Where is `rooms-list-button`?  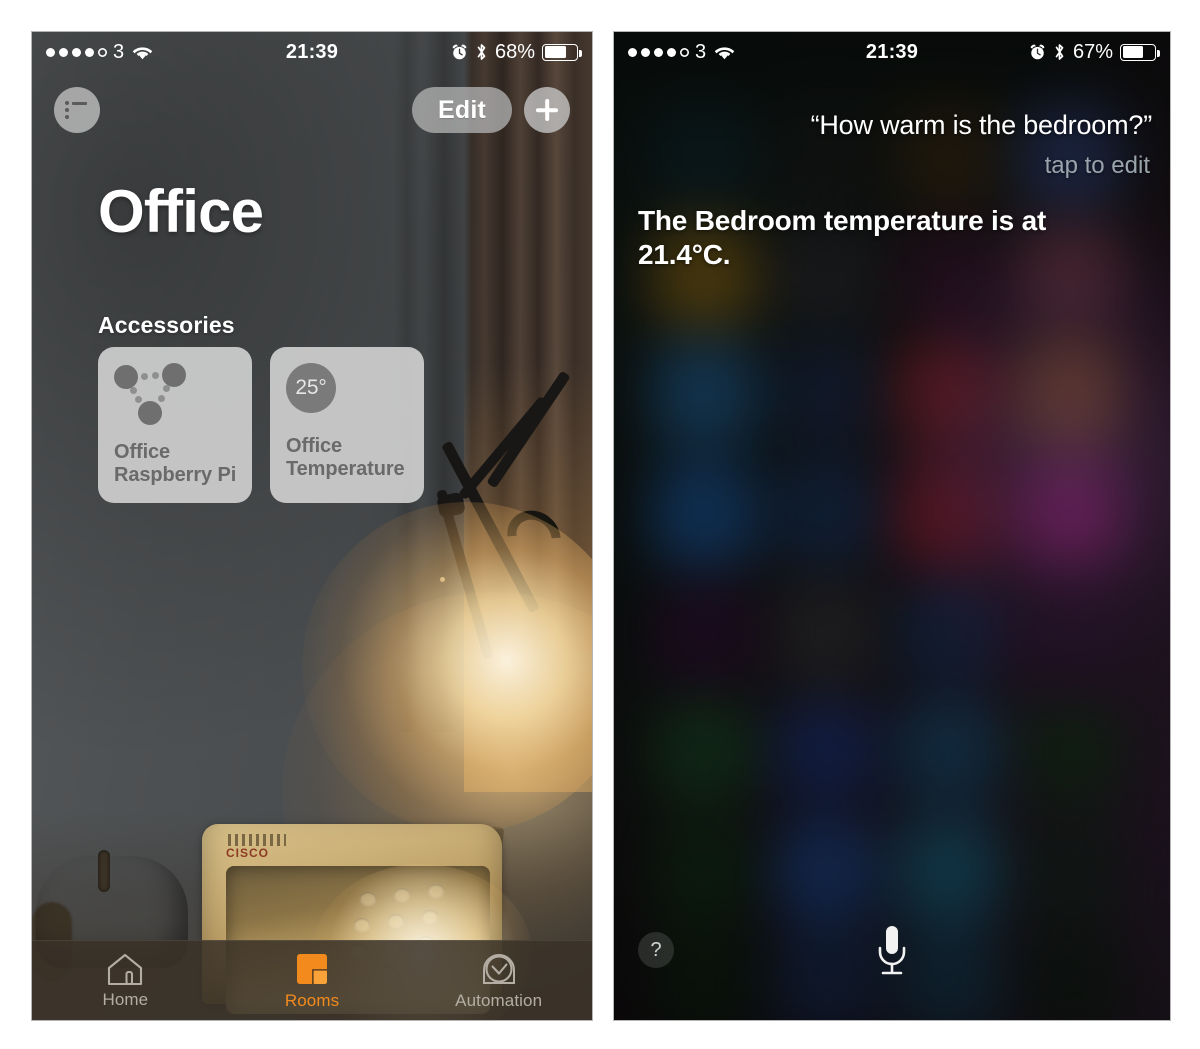 rooms-list-button is located at coordinates (77, 110).